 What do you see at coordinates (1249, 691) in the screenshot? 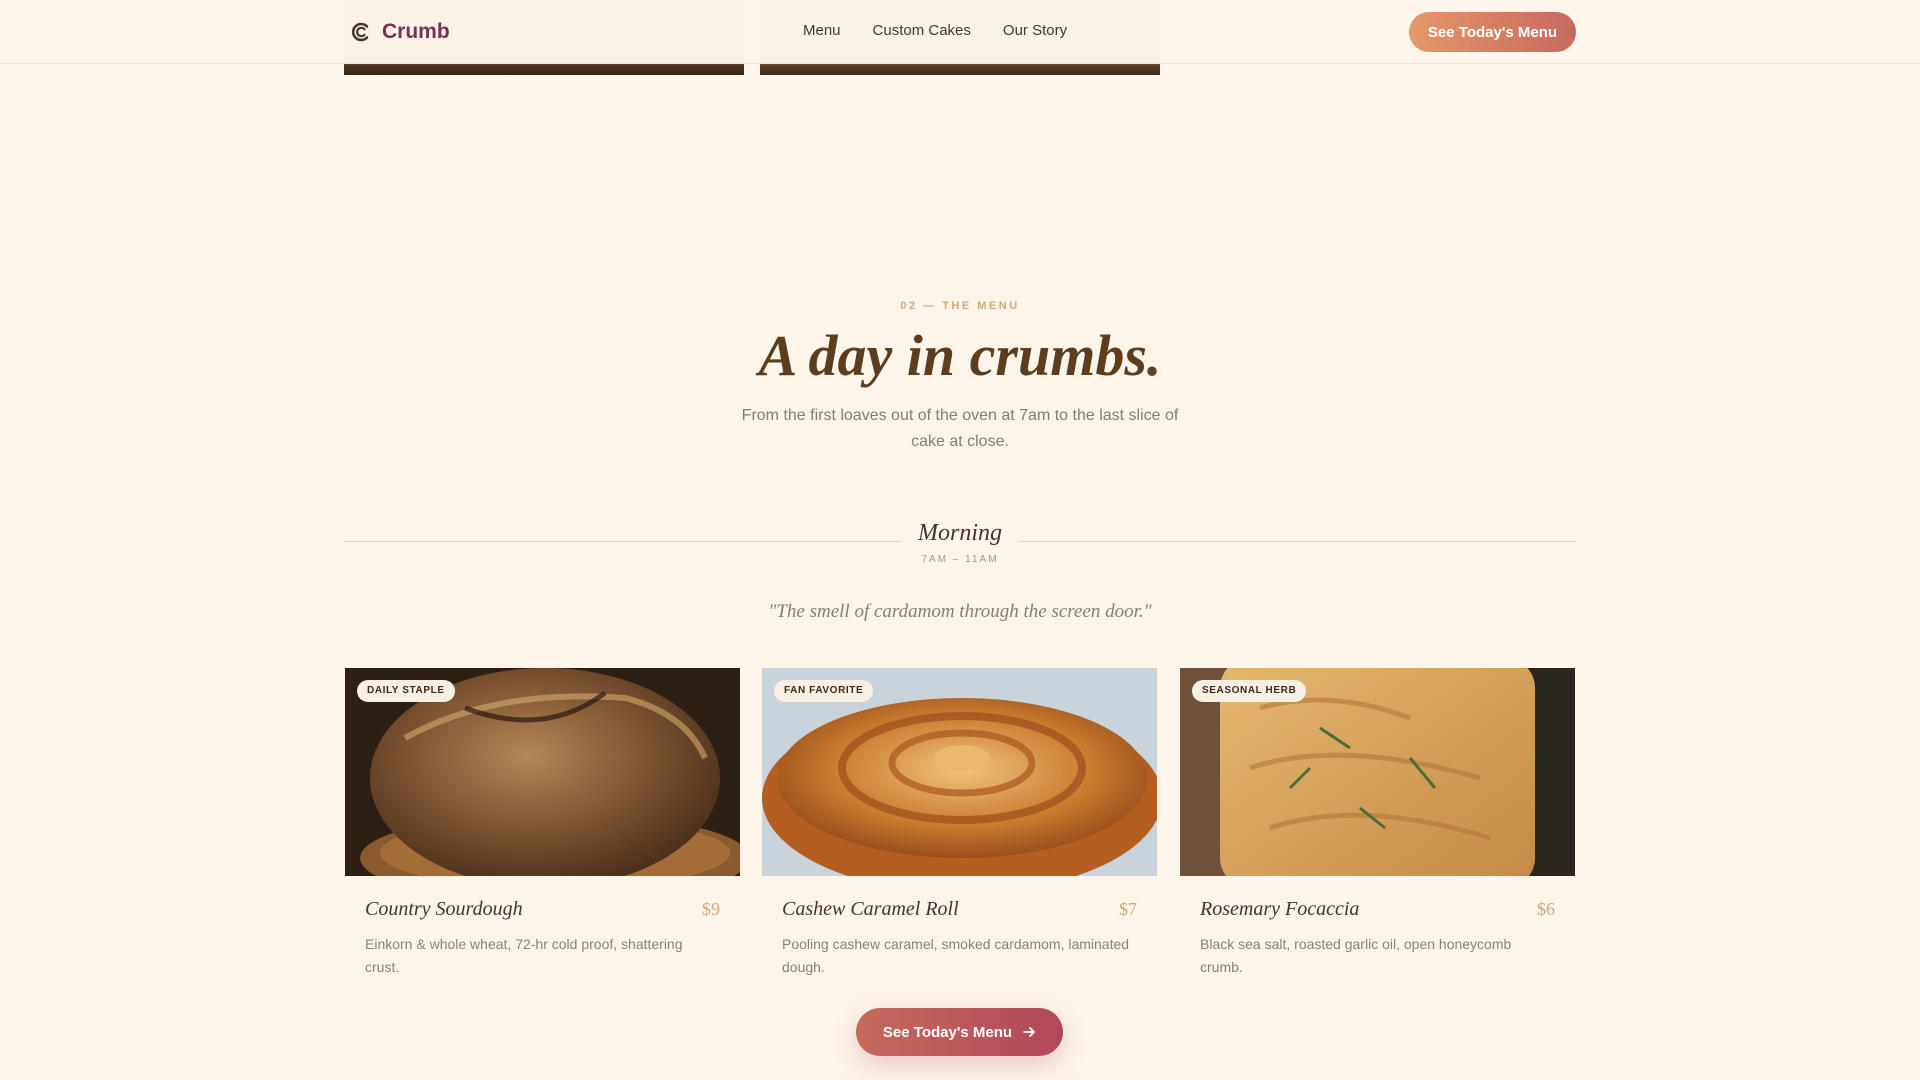
I see `badge-seasonal-herb: SEASONAL HERB` at bounding box center [1249, 691].